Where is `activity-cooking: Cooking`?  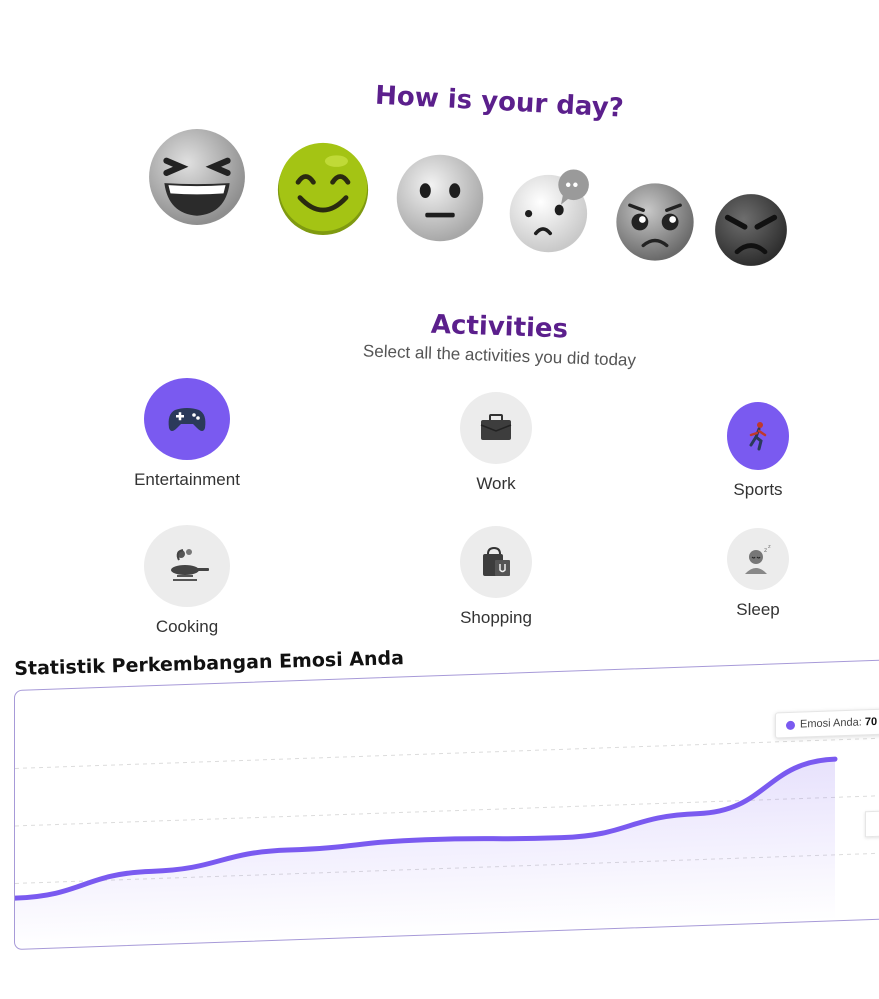 activity-cooking: Cooking is located at coordinates (187, 581).